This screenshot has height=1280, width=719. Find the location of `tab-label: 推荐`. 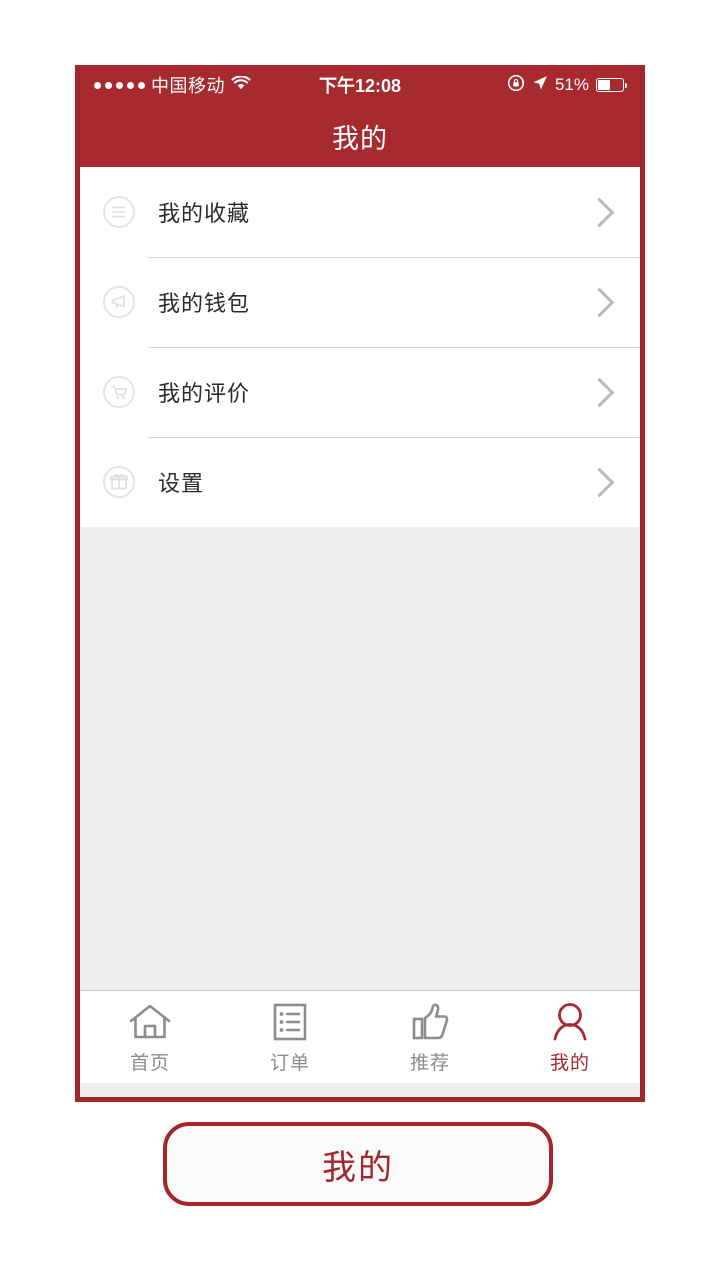

tab-label: 推荐 is located at coordinates (429, 1063).